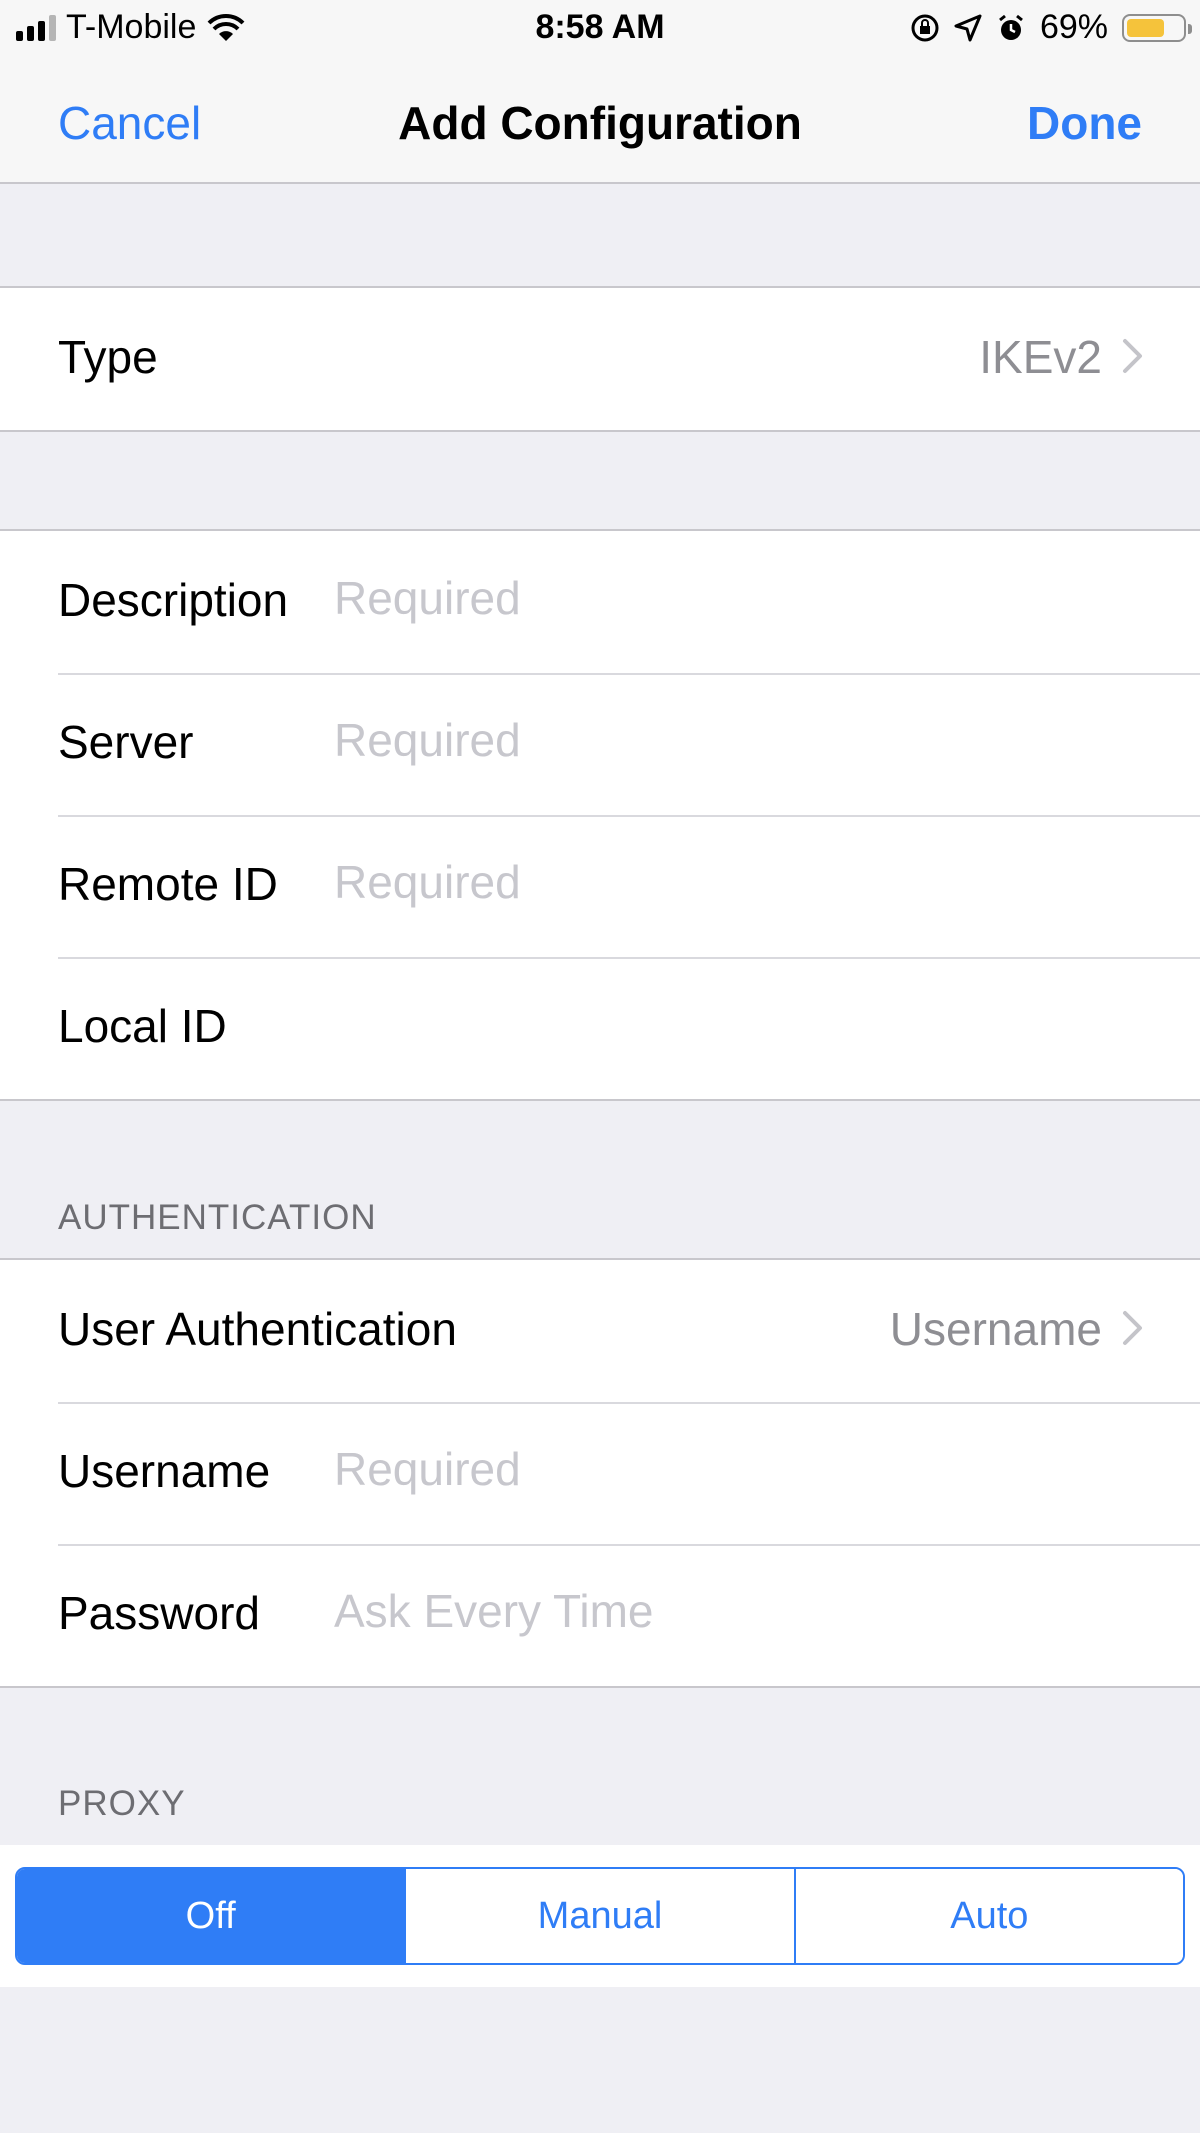  Describe the element at coordinates (744, 740) in the screenshot. I see `server-field` at that location.